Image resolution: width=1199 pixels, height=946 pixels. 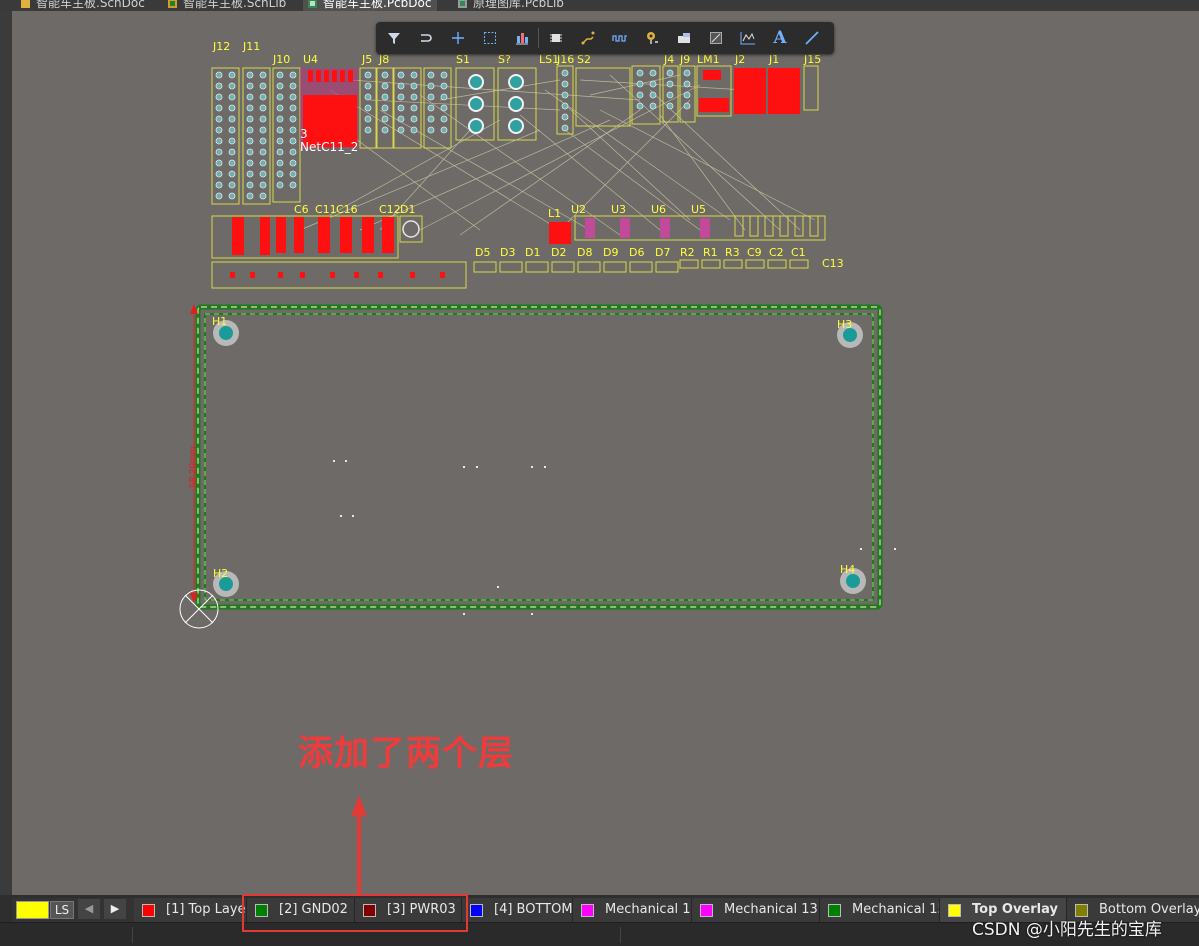 I want to click on designator-label: S?, so click(x=504, y=59).